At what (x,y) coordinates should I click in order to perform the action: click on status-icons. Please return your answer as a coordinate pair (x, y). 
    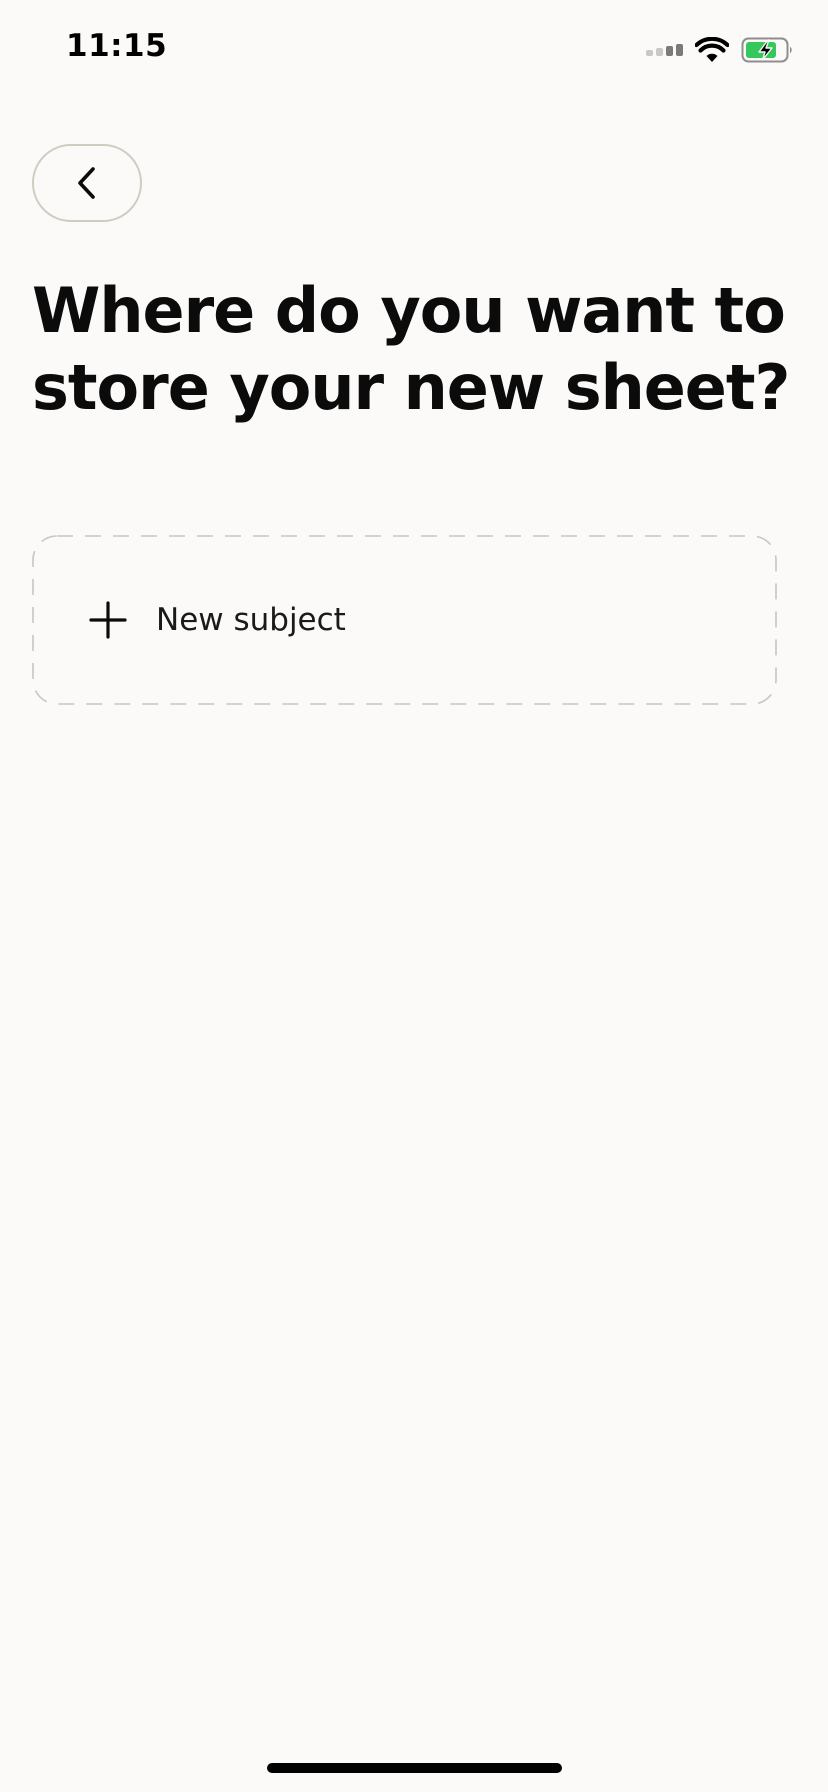
    Looking at the image, I should click on (720, 50).